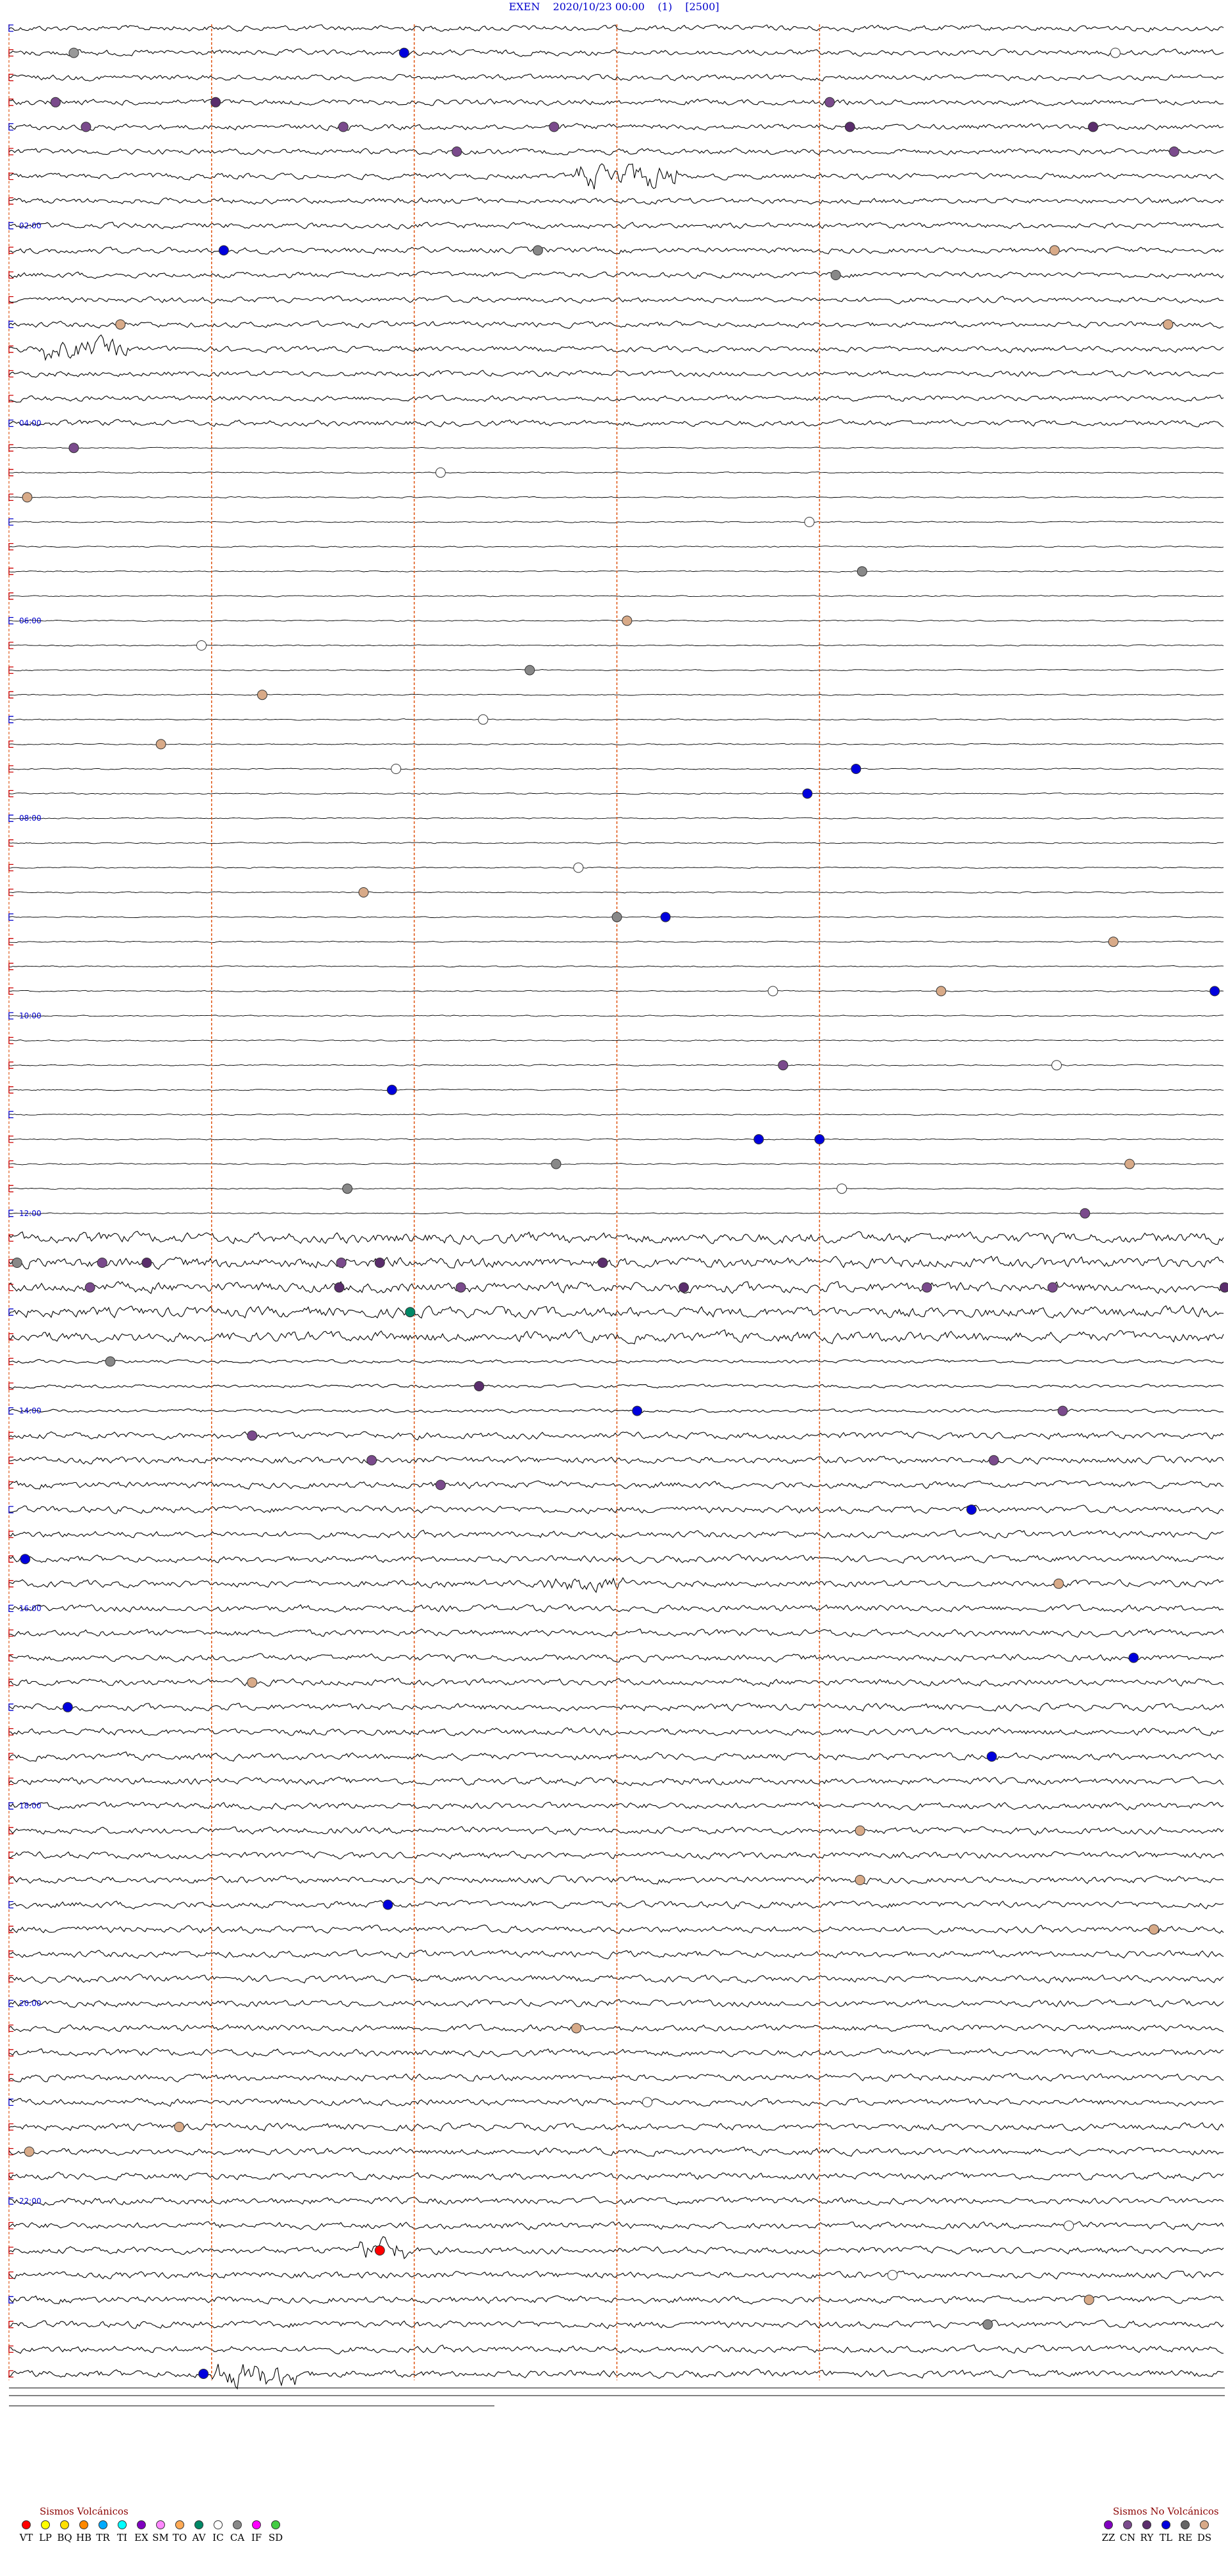 The height and width of the screenshot is (2576, 1228). Describe the element at coordinates (237, 2537) in the screenshot. I see `legend-label: CA` at that location.